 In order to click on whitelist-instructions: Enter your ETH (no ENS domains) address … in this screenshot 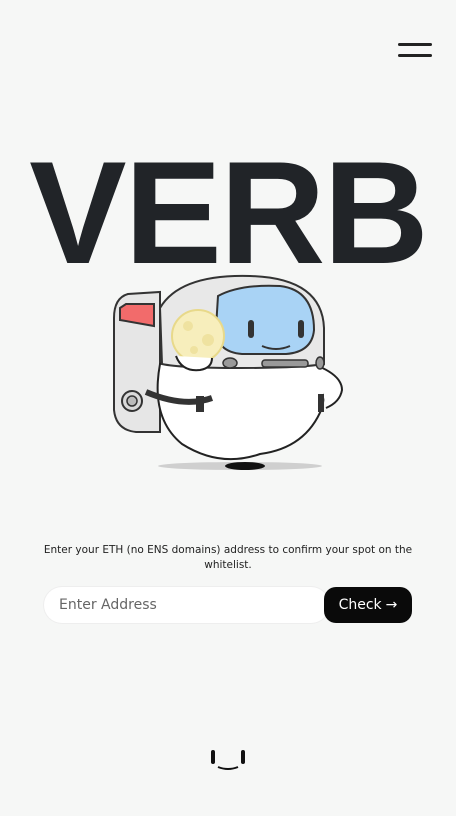, I will do `click(228, 557)`.